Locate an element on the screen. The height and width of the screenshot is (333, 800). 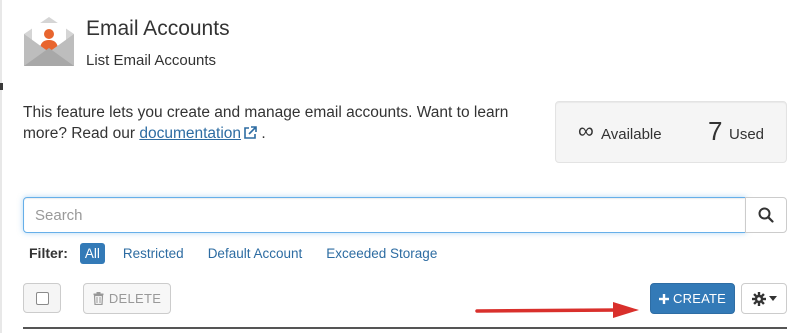
create-button: CREATE is located at coordinates (692, 298).